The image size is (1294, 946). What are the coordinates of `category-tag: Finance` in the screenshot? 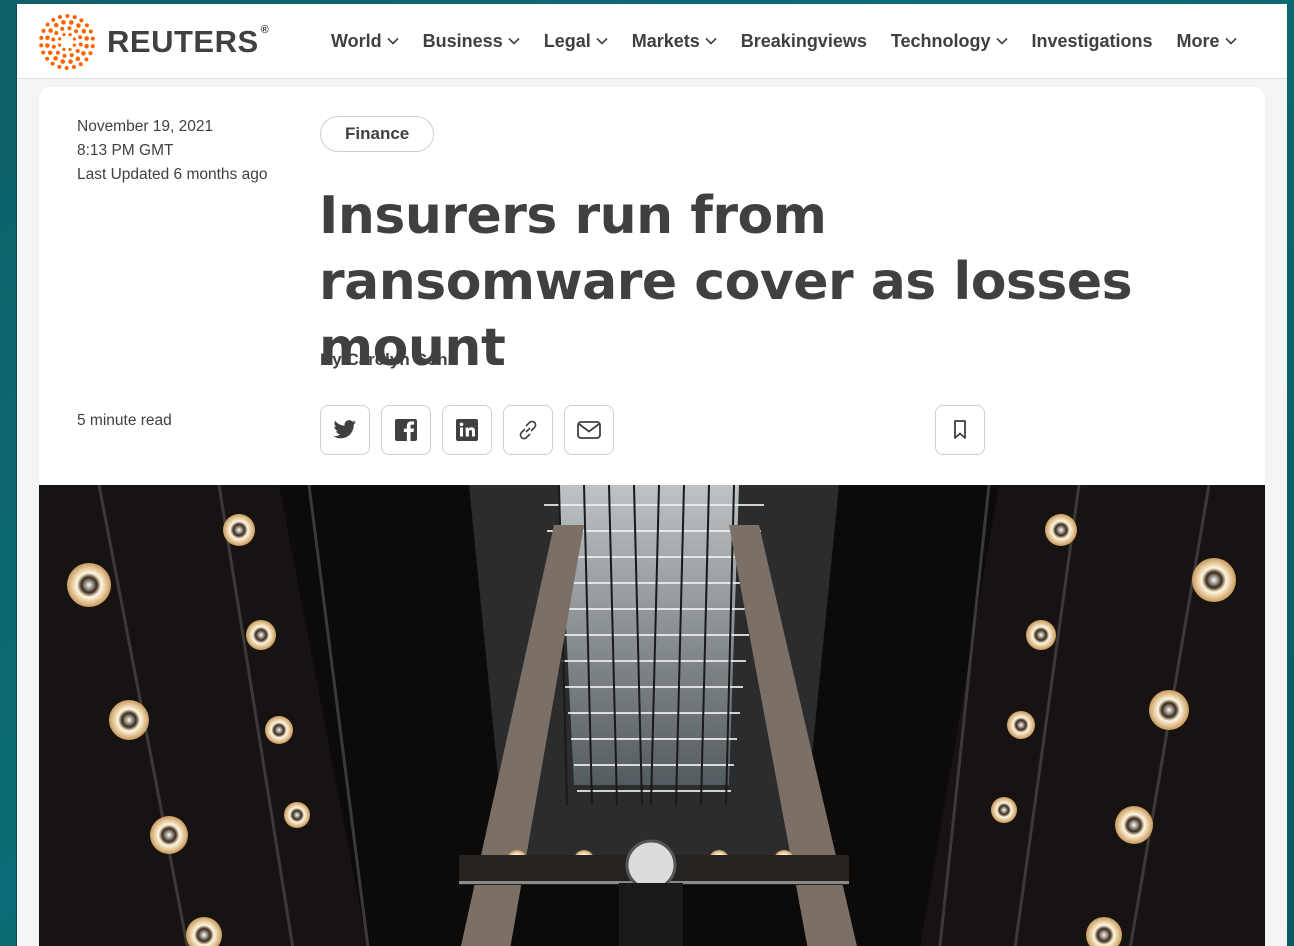 It's located at (377, 134).